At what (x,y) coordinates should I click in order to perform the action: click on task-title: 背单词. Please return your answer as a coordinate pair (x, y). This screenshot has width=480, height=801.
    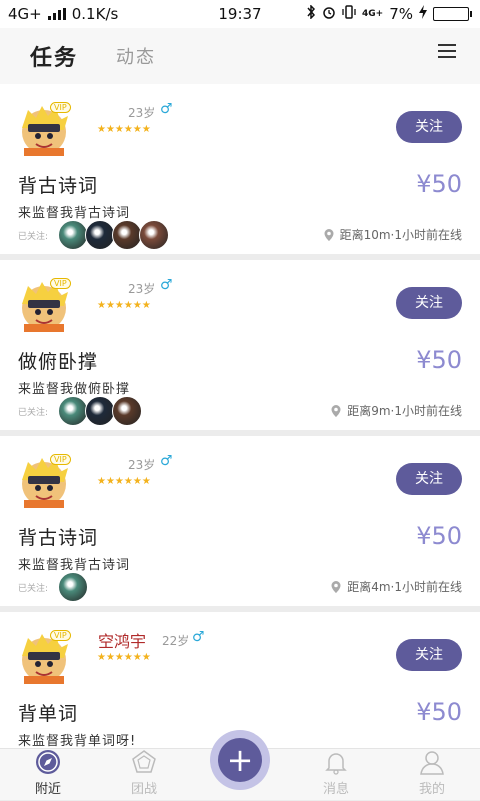
    Looking at the image, I should click on (48, 712).